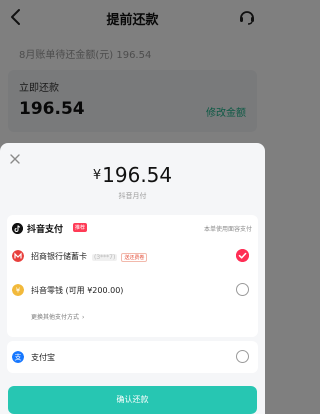  What do you see at coordinates (227, 229) in the screenshot?
I see `face-pay-note: 本单使用面容支付` at bounding box center [227, 229].